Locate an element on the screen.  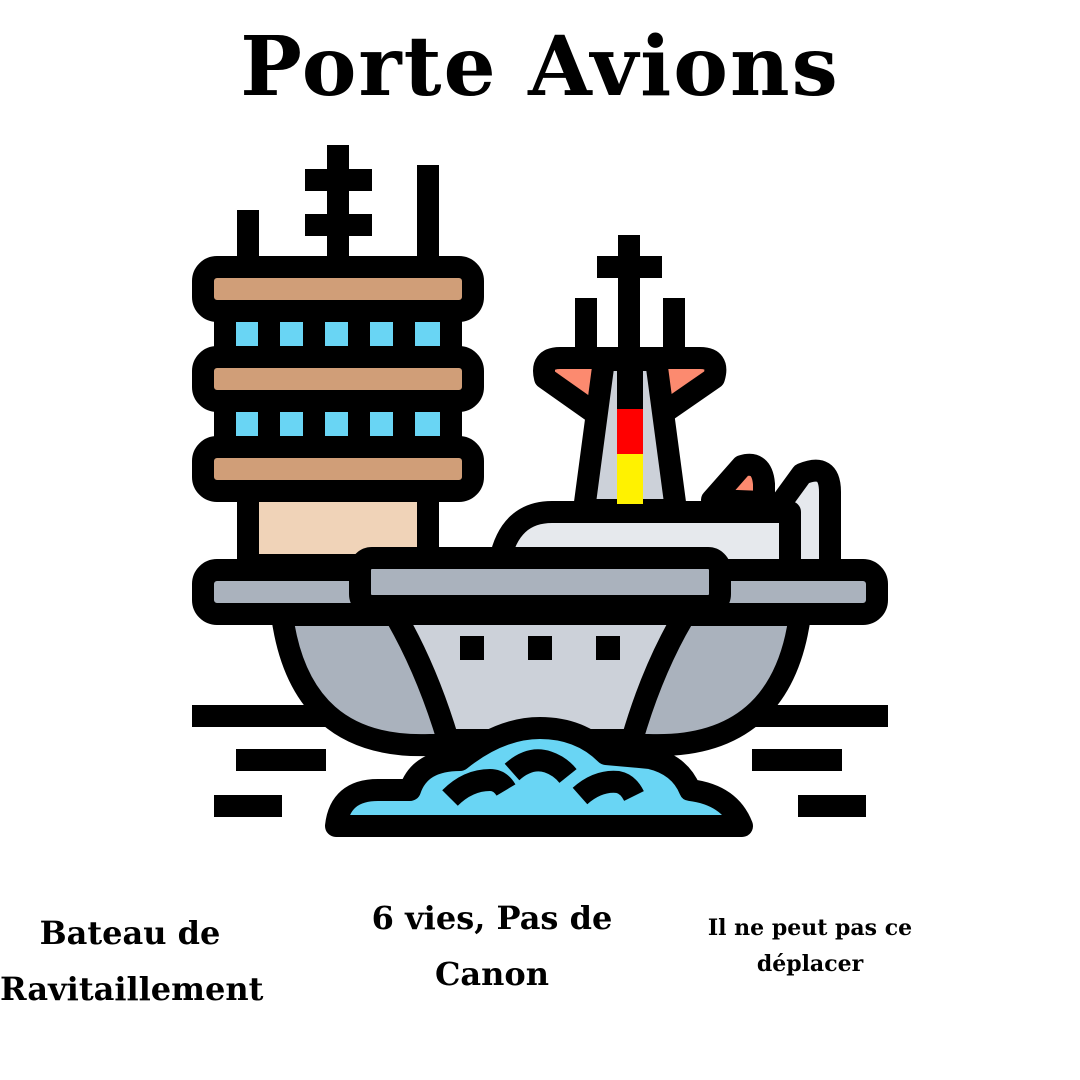
caption-stats-line1: 6 vies, Pas de is located at coordinates (492, 918).